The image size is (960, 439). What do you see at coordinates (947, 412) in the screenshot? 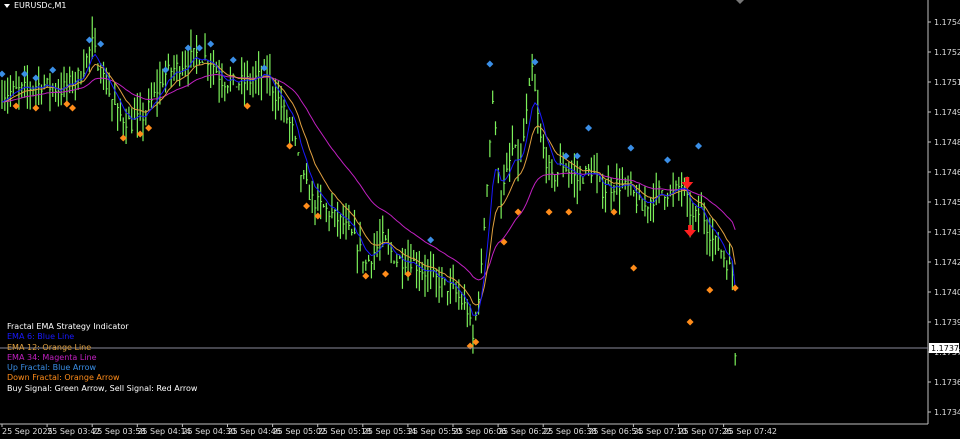
I see `y-tick-label: 1.17345` at bounding box center [947, 412].